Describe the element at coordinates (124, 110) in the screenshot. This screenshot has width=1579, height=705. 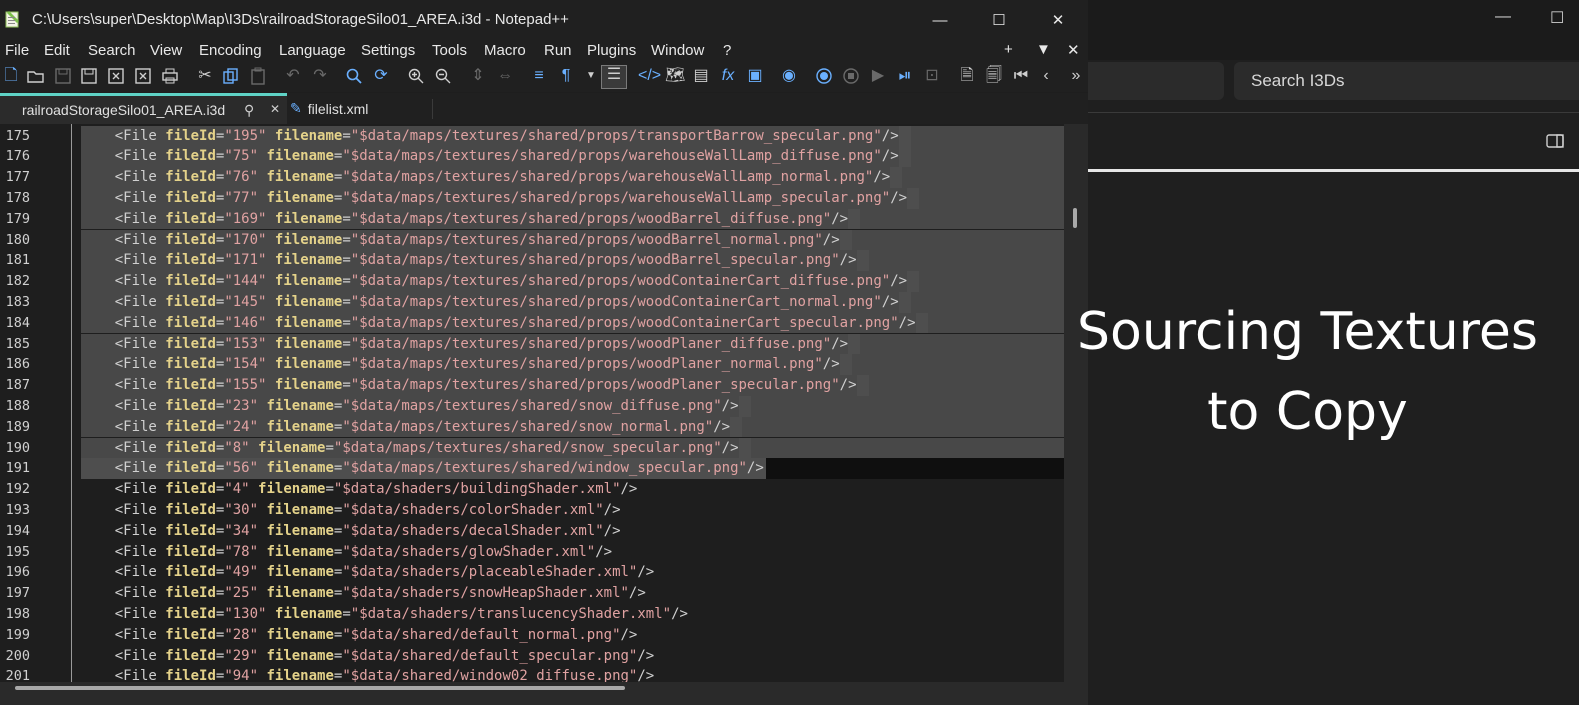
I see `tab-label: railroadStorageSilo01_AREA.i3d` at that location.